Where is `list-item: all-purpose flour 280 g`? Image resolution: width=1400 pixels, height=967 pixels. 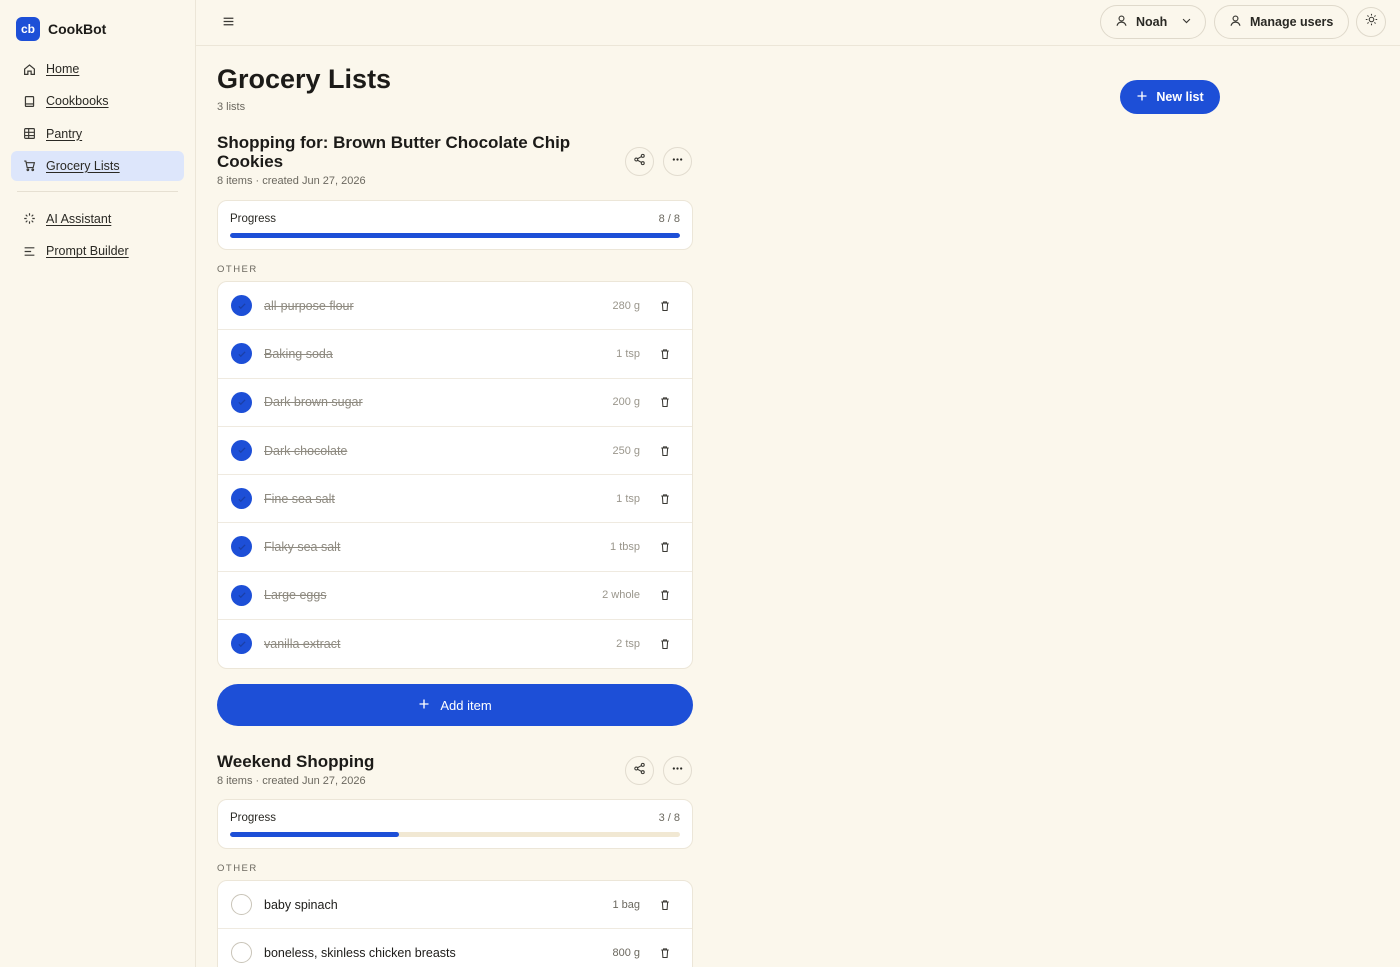
list-item: all-purpose flour 280 g is located at coordinates (455, 306).